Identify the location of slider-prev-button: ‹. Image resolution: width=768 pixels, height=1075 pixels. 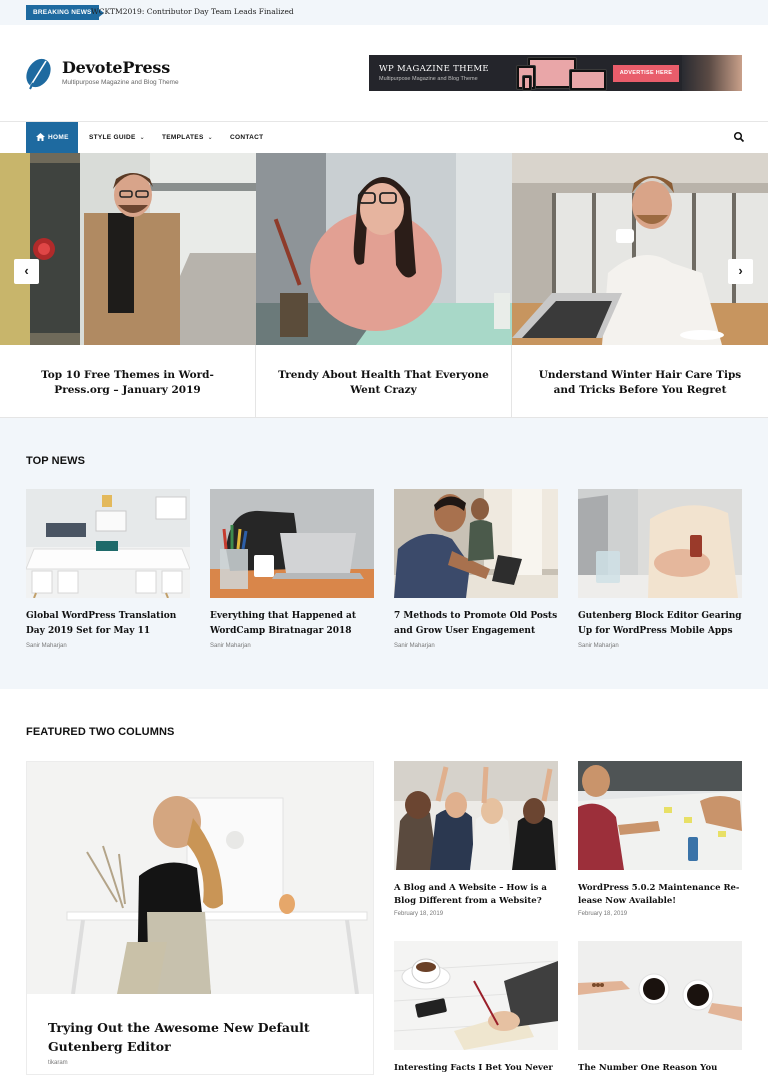
(26, 271).